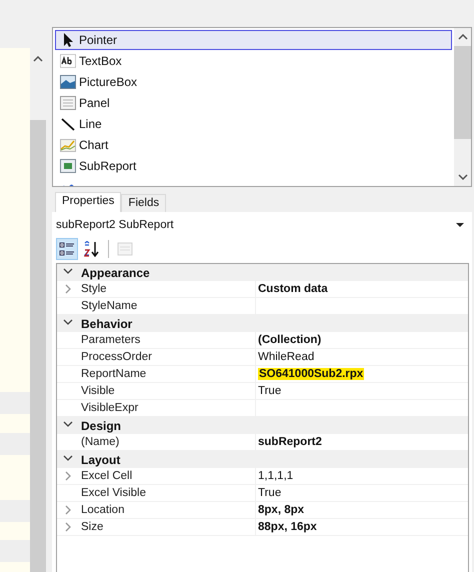 Image resolution: width=474 pixels, height=572 pixels. Describe the element at coordinates (167, 340) in the screenshot. I see `property-name: Parameters` at that location.